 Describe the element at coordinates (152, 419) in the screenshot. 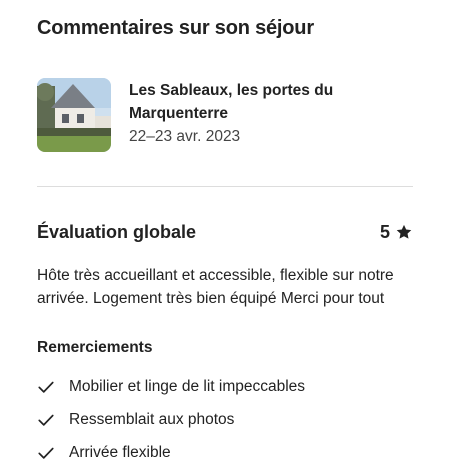

I see `thanks-item-label: Ressemblait aux photos` at that location.